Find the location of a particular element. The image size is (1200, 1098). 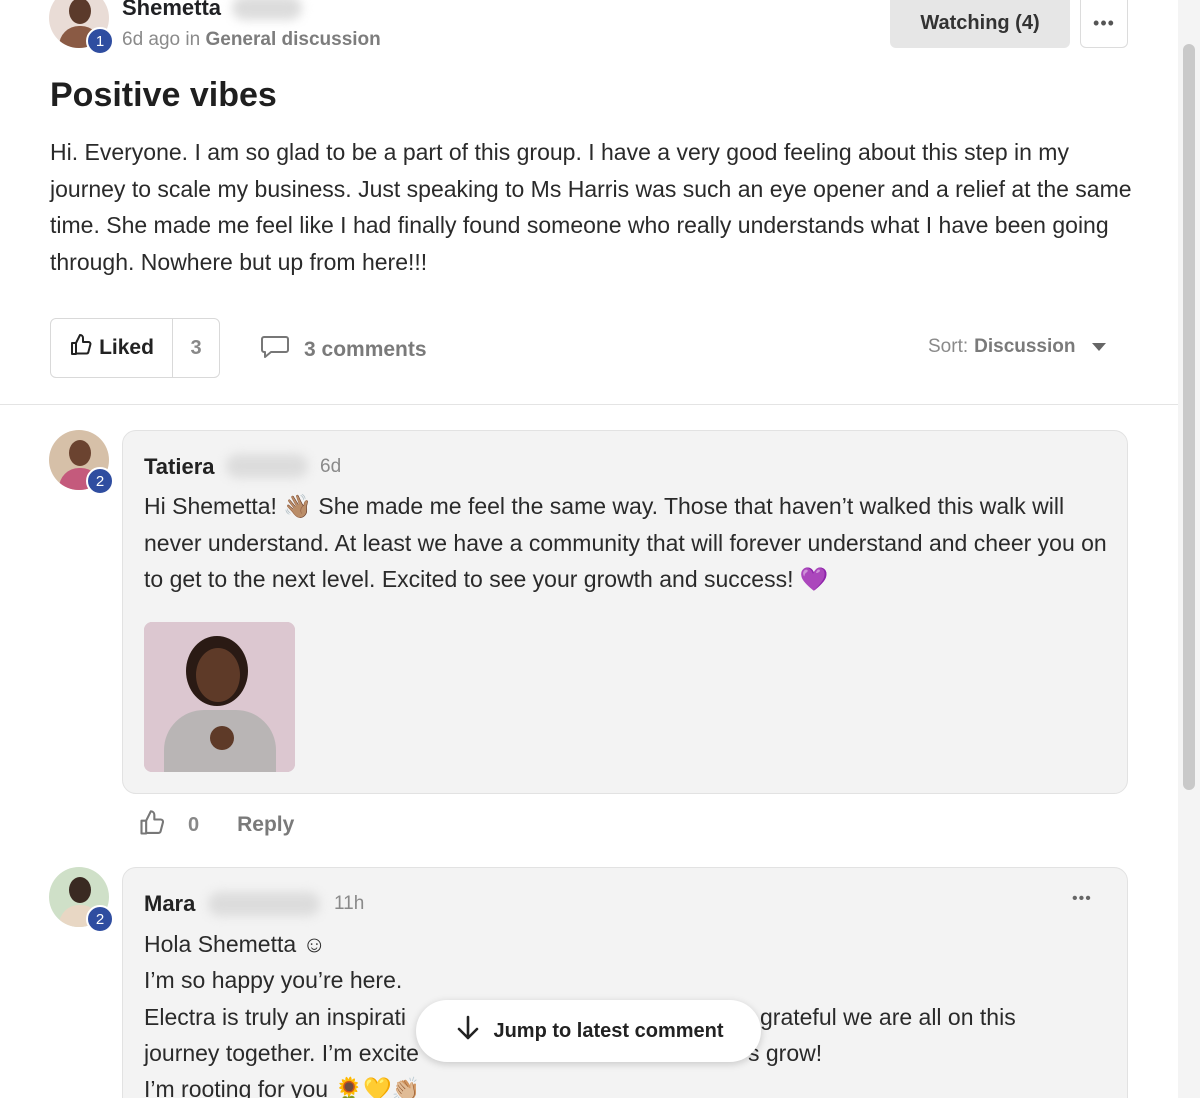

comment-bubble-icon is located at coordinates (275, 350).